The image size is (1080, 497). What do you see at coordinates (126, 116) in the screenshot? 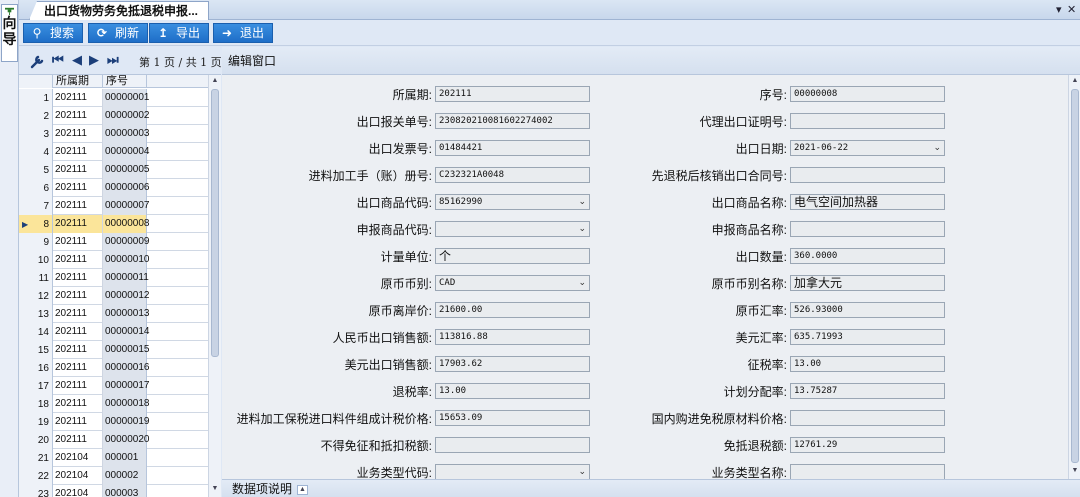
I see `cell-seq: 00000002` at bounding box center [126, 116].